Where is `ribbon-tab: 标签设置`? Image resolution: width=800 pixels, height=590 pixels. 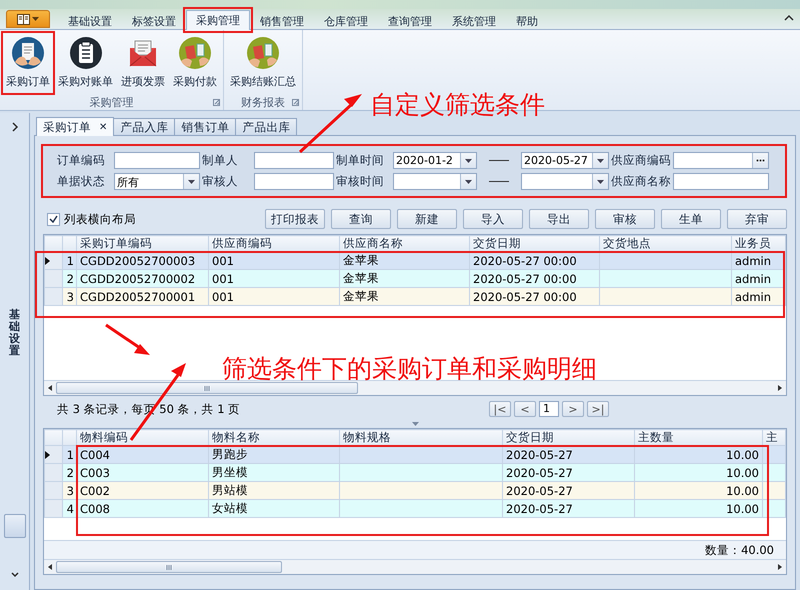 ribbon-tab: 标签设置 is located at coordinates (154, 20).